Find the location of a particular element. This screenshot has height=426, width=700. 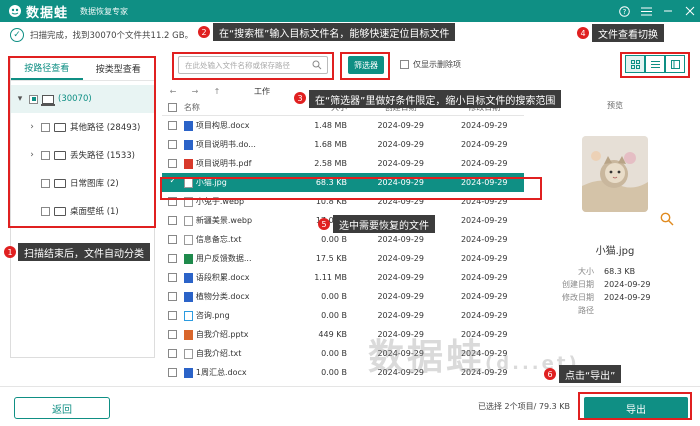

table-row: 项目说明书.do... 1.68 MB 2024-09-29 2024-09-29 is located at coordinates (343, 144).